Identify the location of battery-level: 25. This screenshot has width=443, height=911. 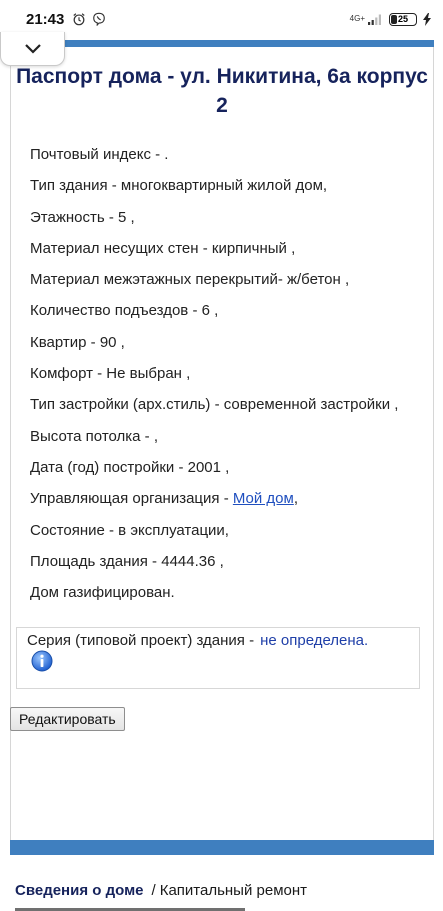
(402, 19).